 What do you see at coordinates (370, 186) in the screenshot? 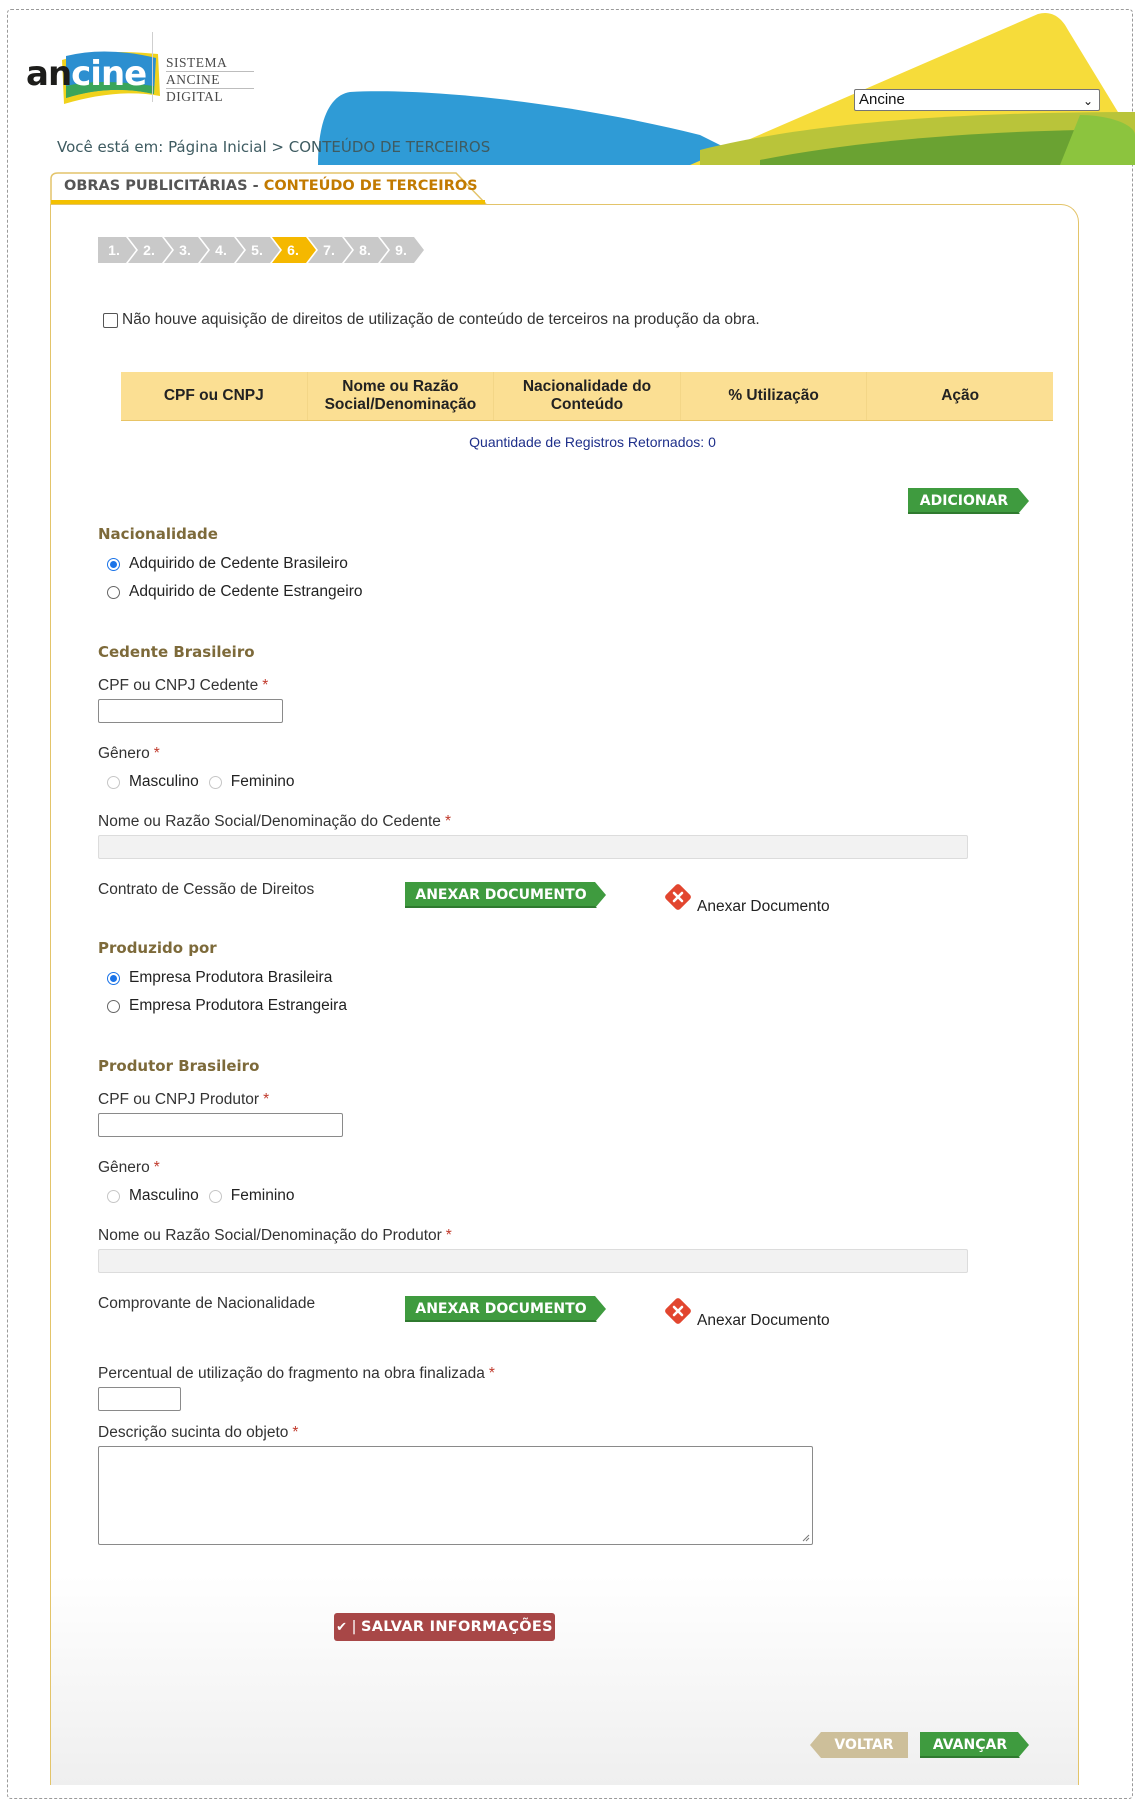
I see `section-title-highlight: CONTEÚDO DE TERCEIROS` at bounding box center [370, 186].